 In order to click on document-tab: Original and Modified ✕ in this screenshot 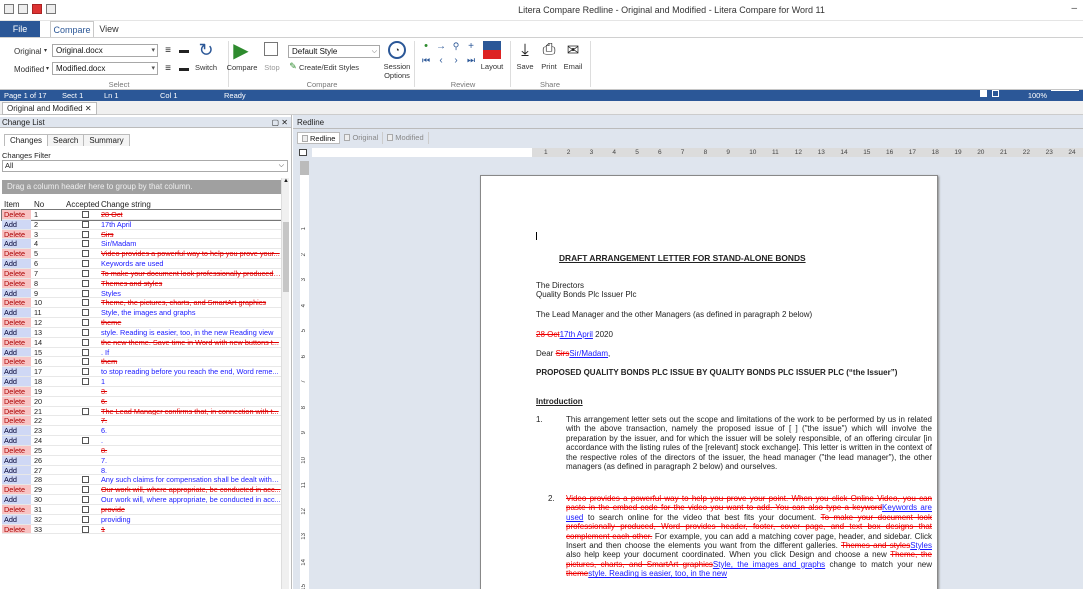, I will do `click(49, 108)`.